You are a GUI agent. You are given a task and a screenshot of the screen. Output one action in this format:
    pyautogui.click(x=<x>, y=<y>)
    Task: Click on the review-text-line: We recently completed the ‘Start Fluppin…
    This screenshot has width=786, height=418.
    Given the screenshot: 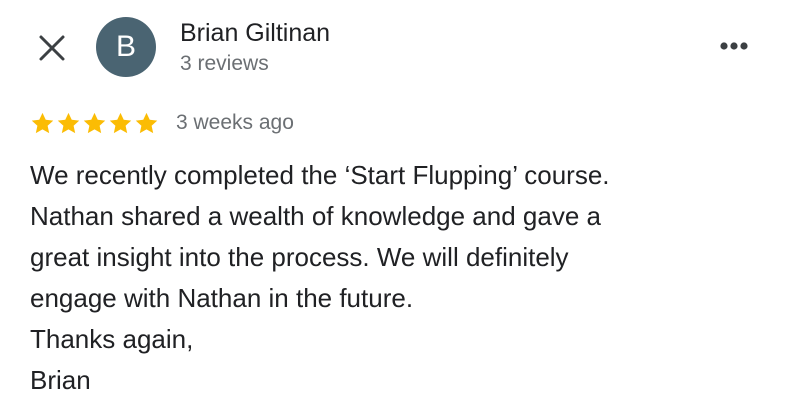 What is the action you would take?
    pyautogui.click(x=320, y=175)
    